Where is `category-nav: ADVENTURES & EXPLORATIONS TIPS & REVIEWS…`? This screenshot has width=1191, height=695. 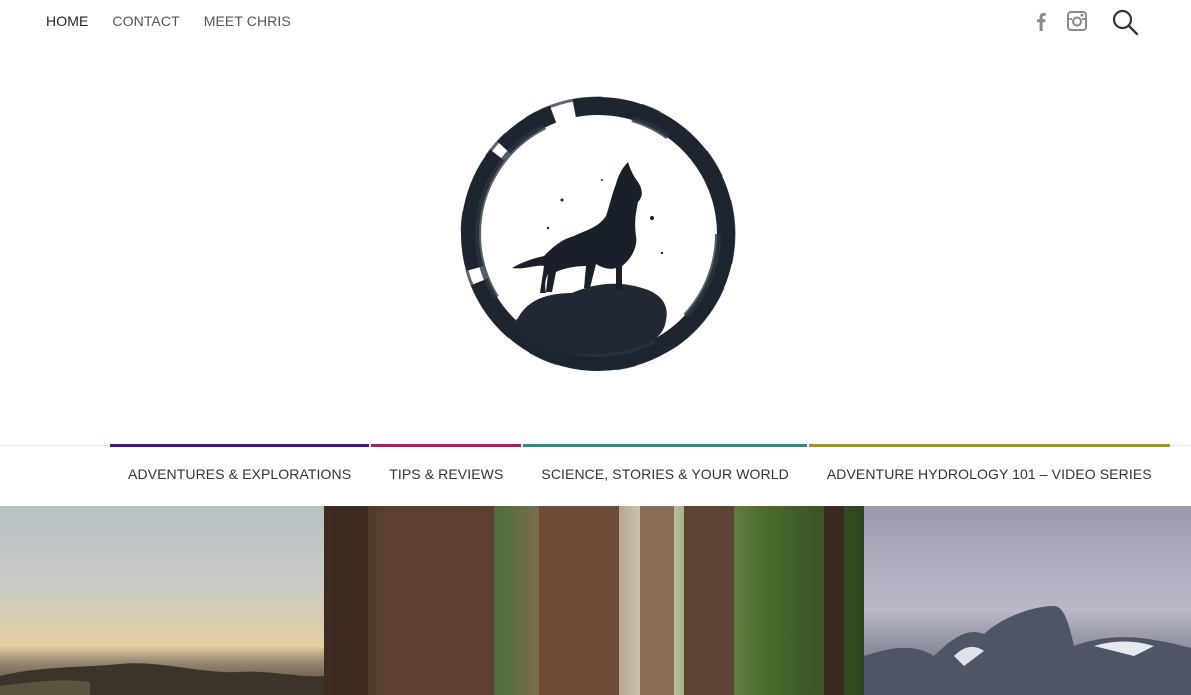 category-nav: ADVENTURES & EXPLORATIONS TIPS & REVIEWS… is located at coordinates (595, 475).